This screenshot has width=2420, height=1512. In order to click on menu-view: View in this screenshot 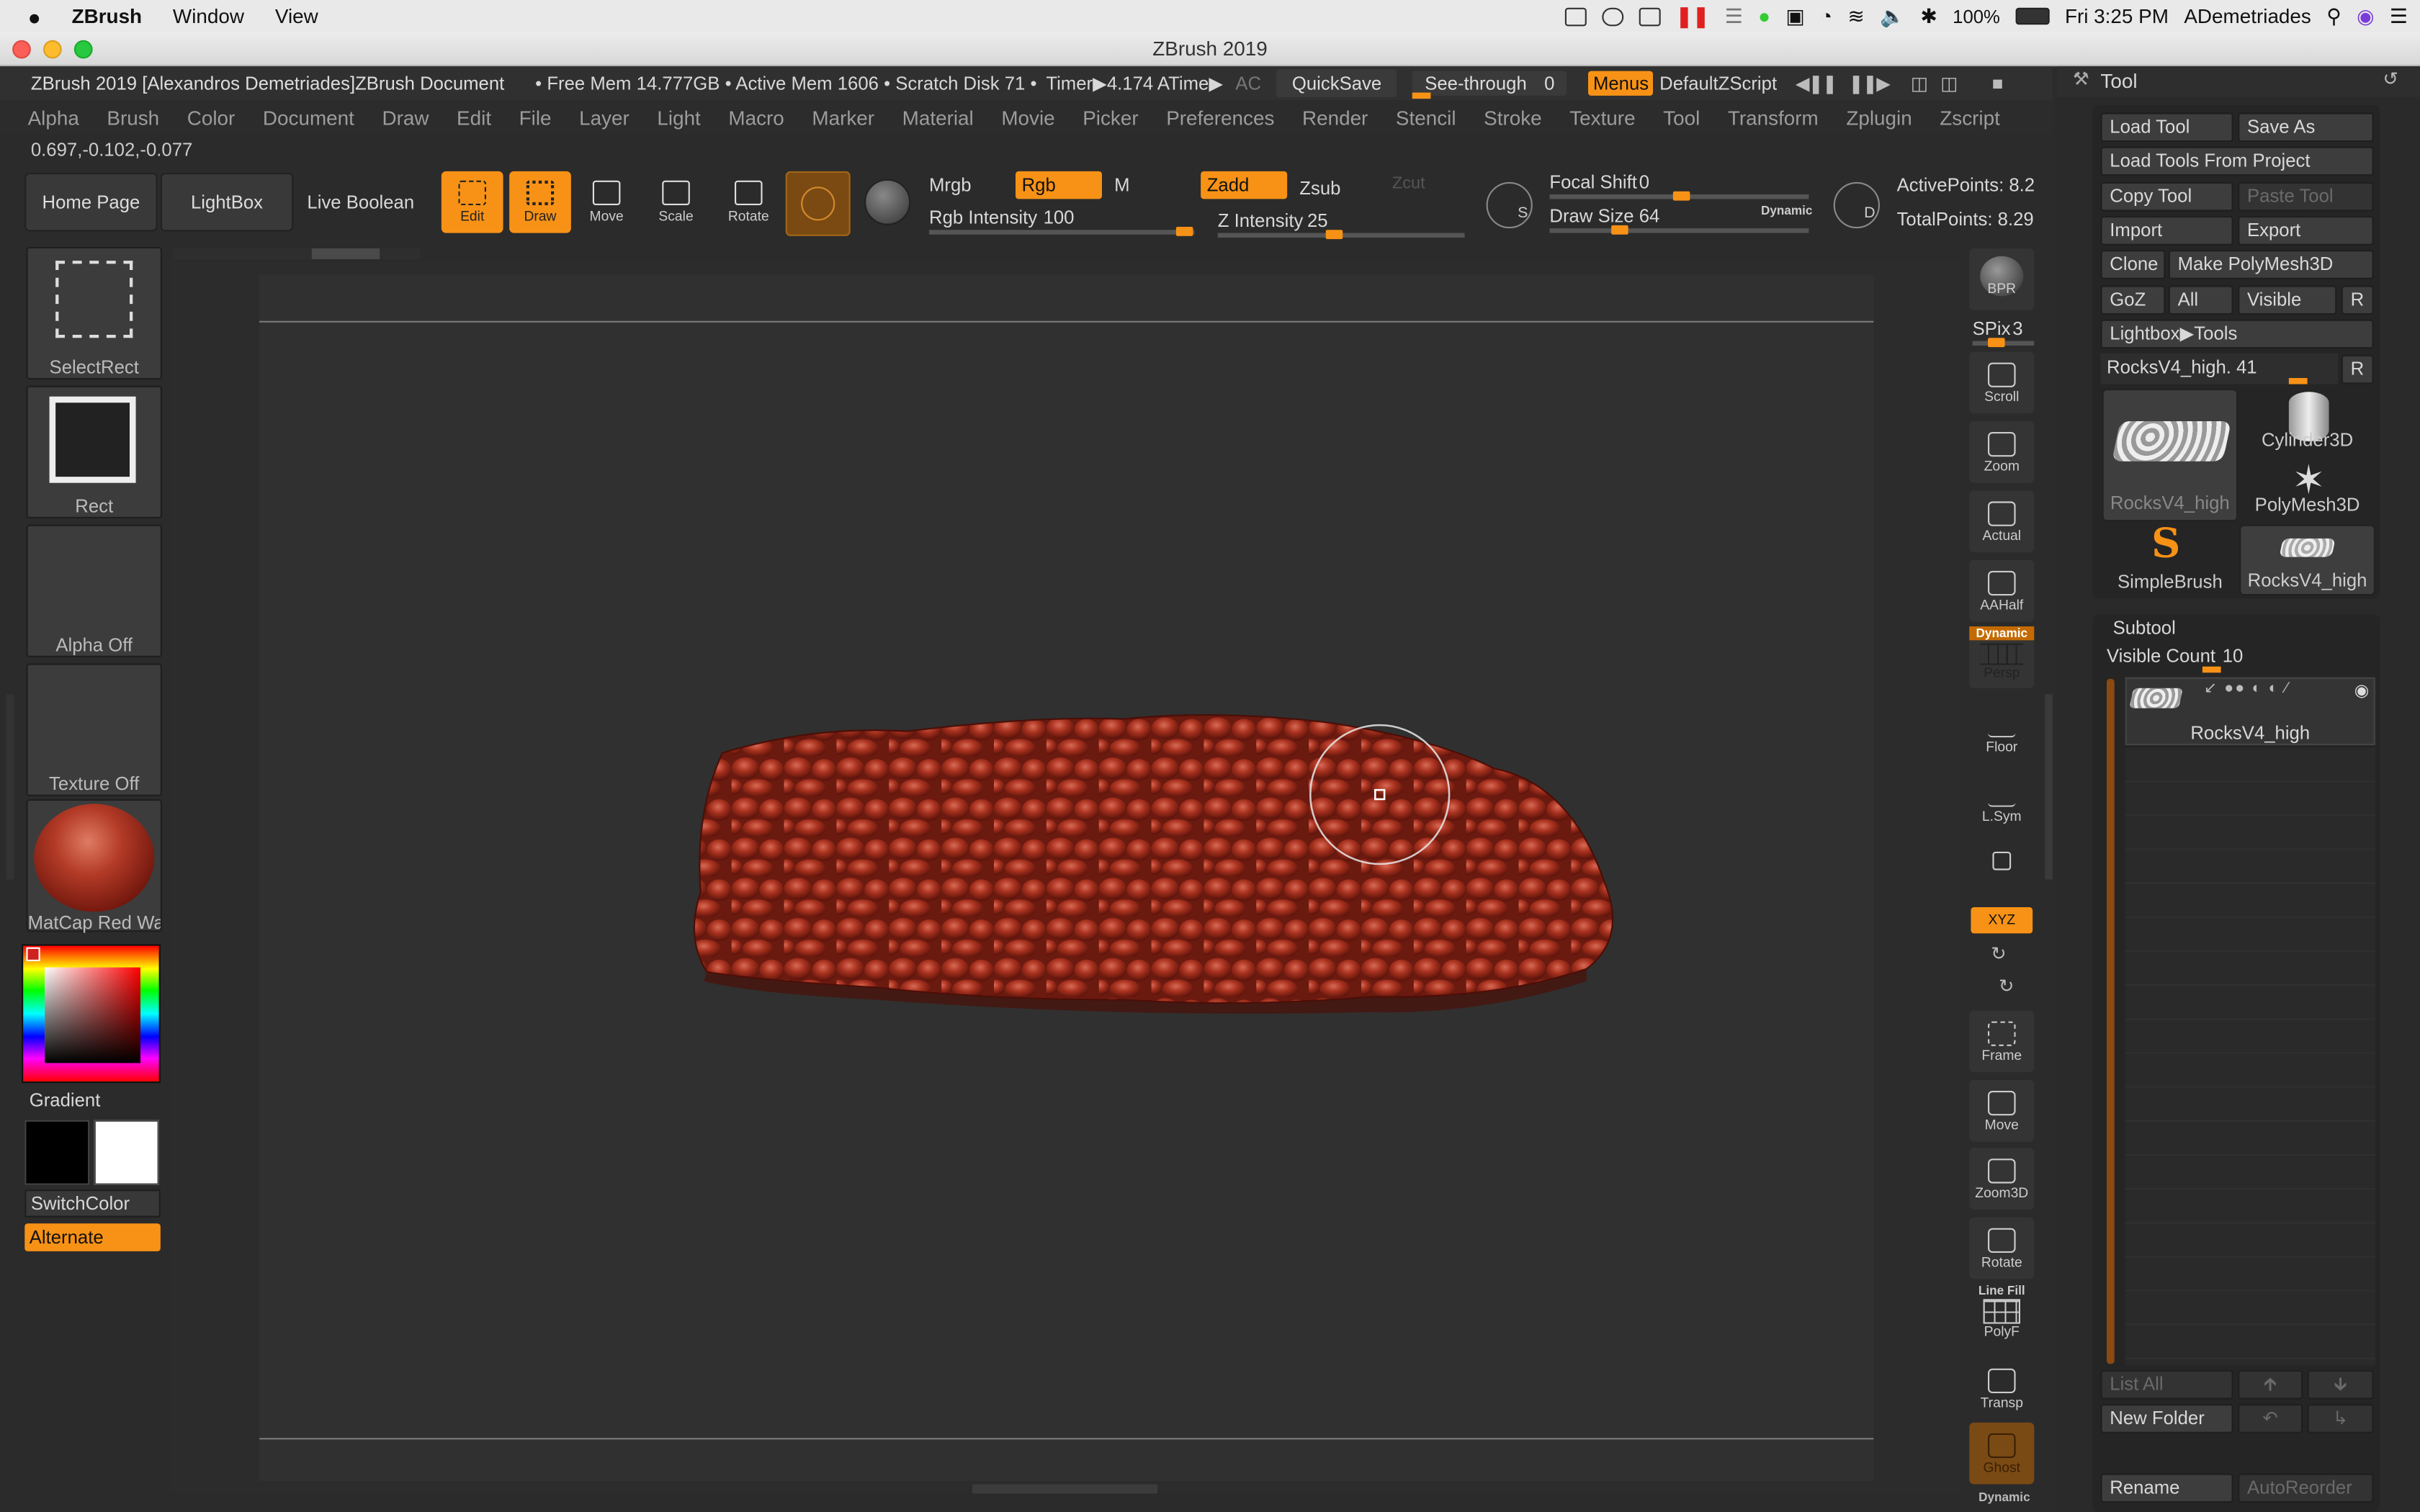, I will do `click(296, 15)`.